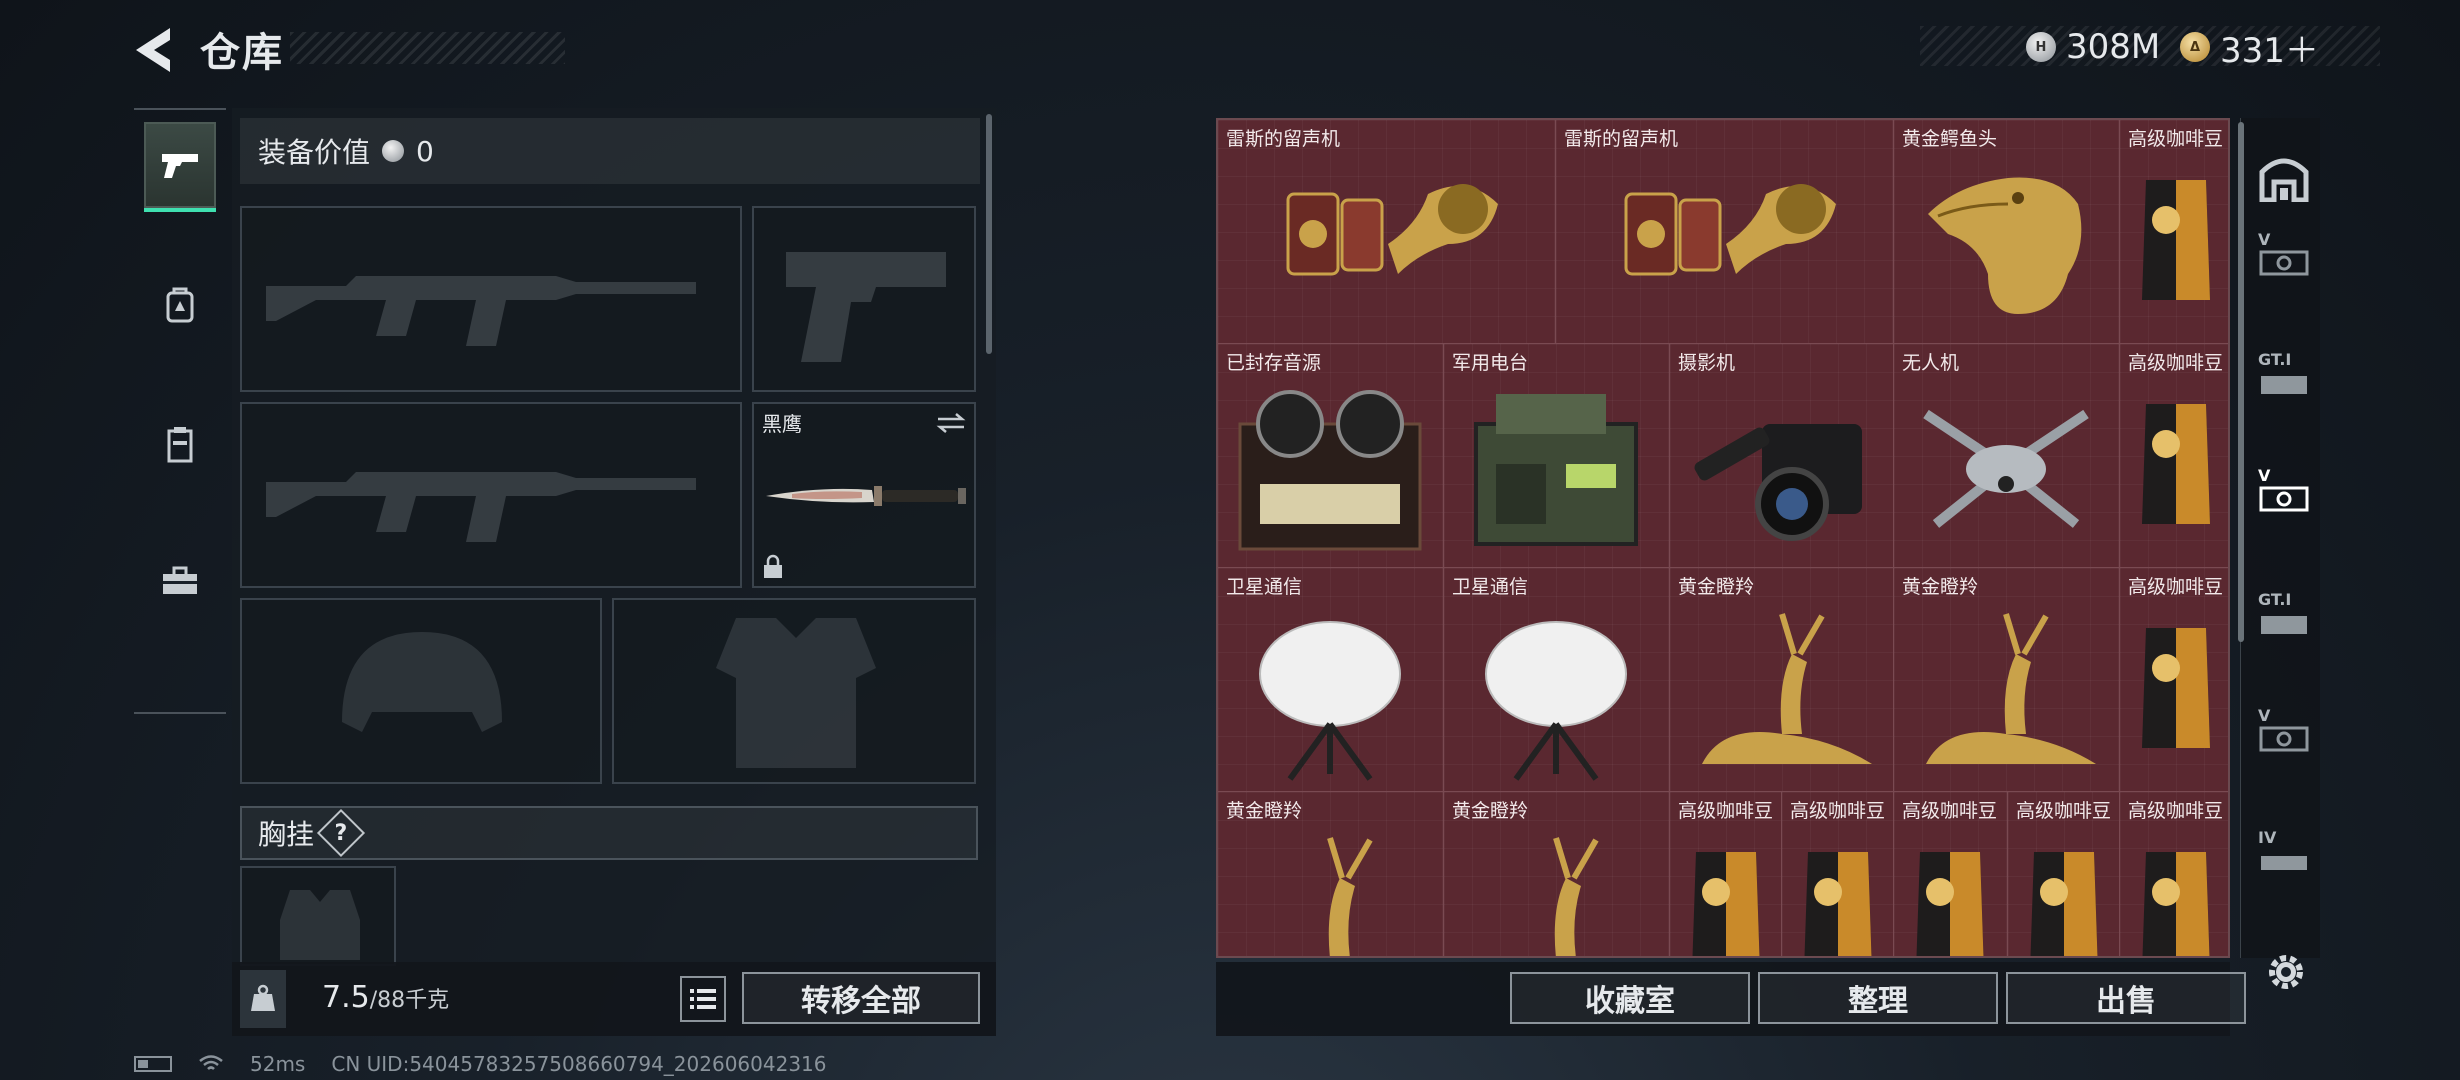  I want to click on equipment-scrollbar, so click(989, 234).